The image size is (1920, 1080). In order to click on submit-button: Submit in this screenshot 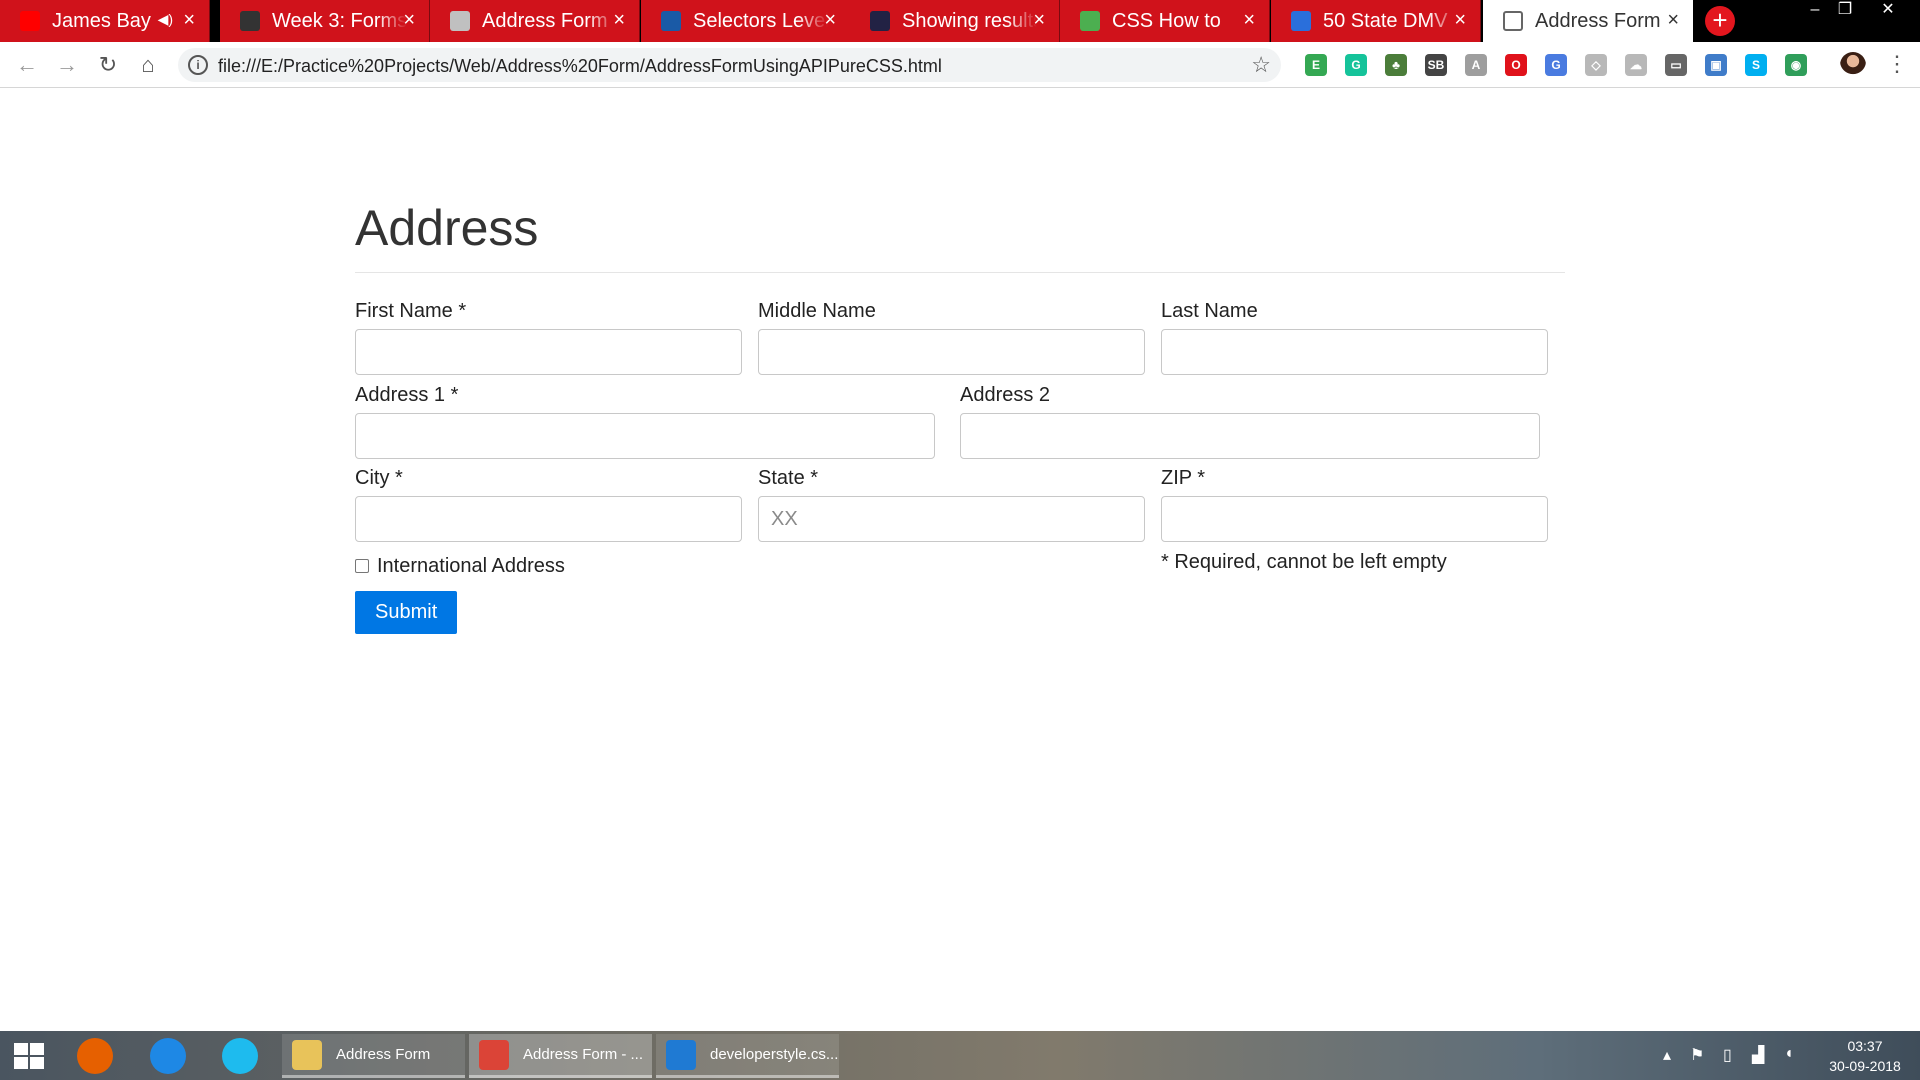, I will do `click(406, 612)`.